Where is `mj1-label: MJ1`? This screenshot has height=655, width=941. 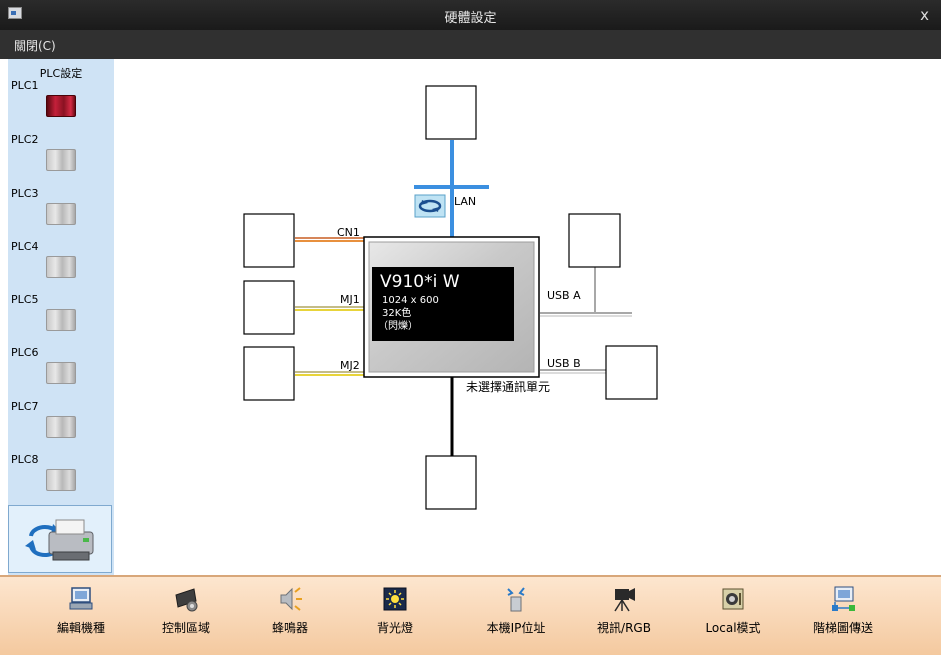 mj1-label: MJ1 is located at coordinates (350, 299).